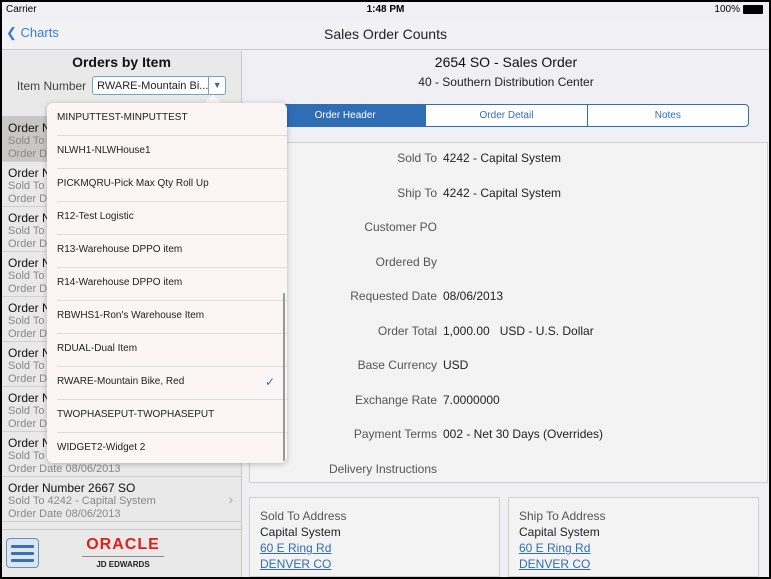 The height and width of the screenshot is (579, 771). Describe the element at coordinates (508, 230) in the screenshot. I see `field-row: Customer PO` at that location.